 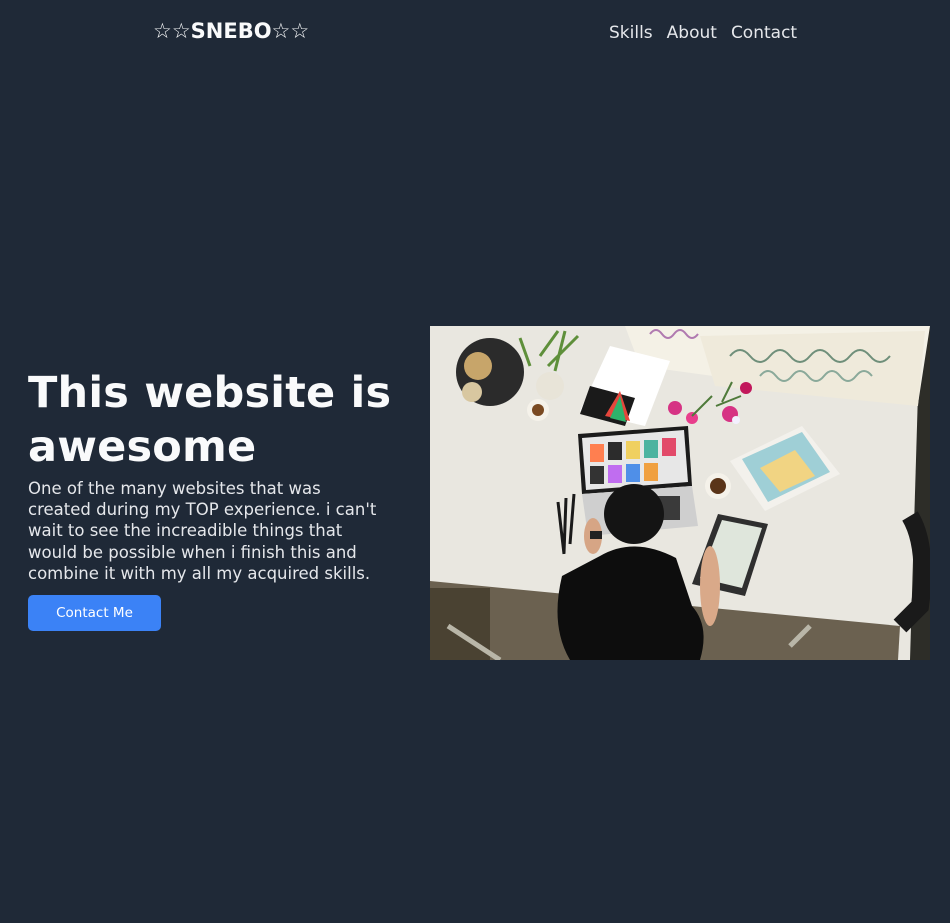 I want to click on main-nav: Skills About Contact, so click(x=703, y=33).